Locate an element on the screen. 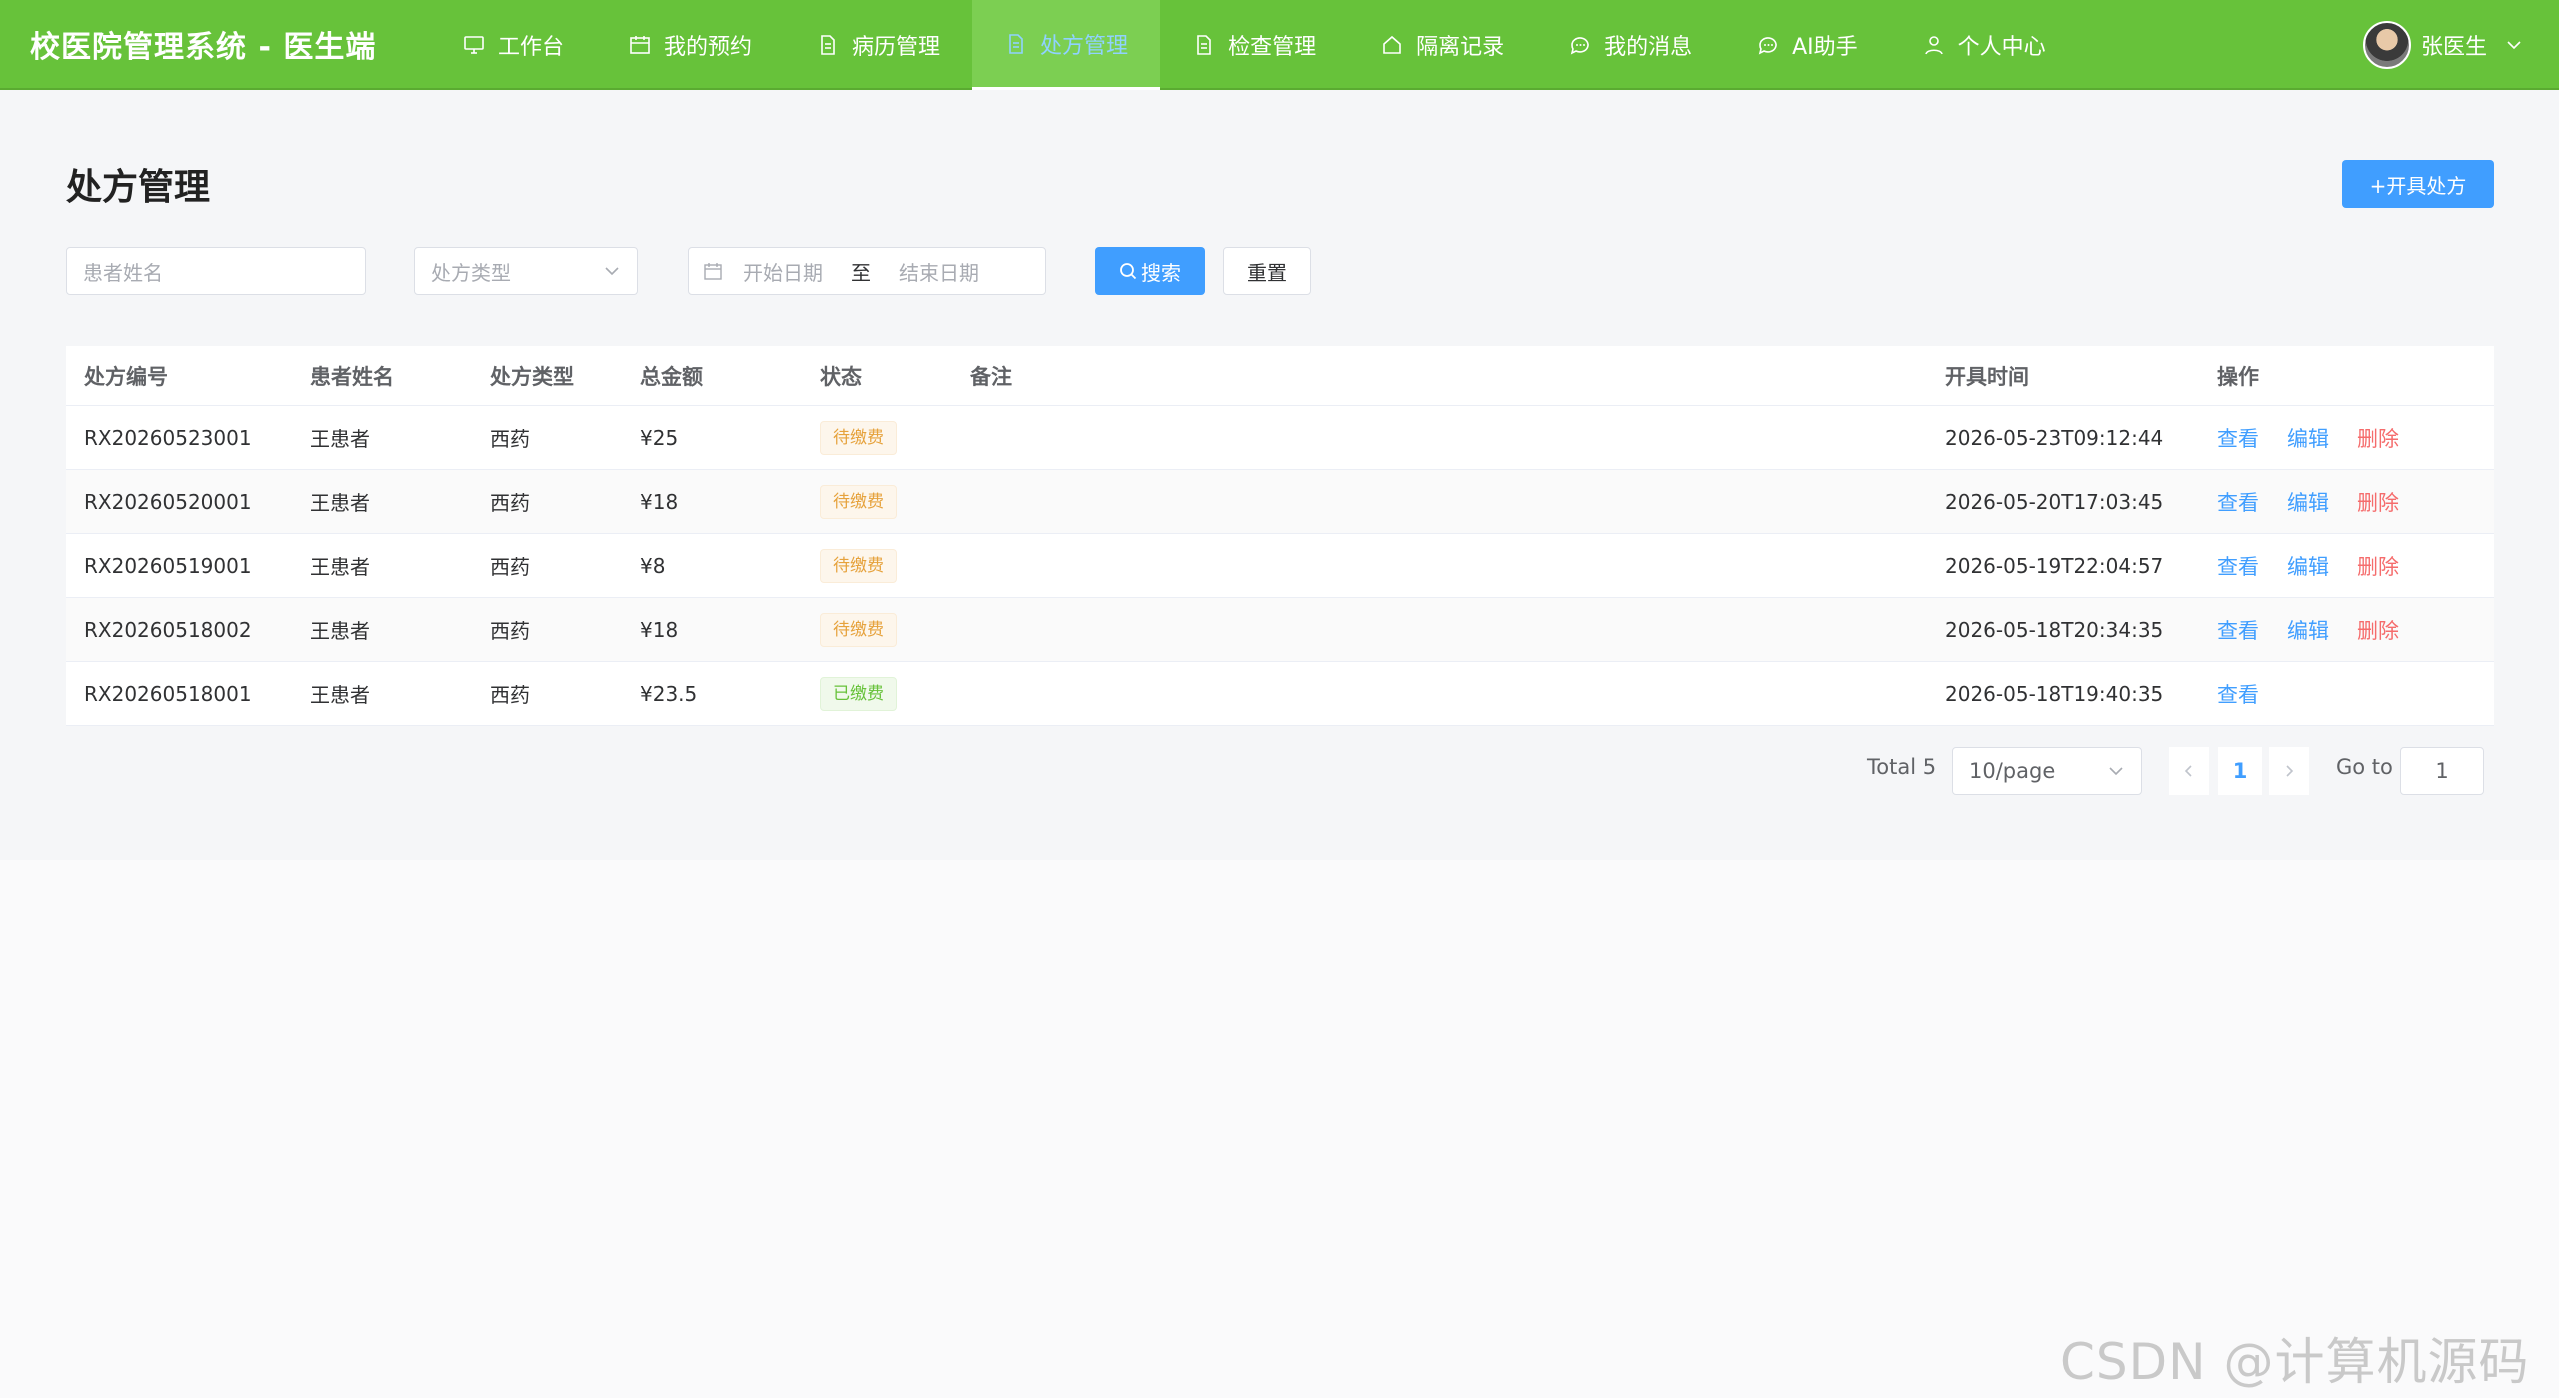  nav-item-label: 检查管理 is located at coordinates (1272, 47).